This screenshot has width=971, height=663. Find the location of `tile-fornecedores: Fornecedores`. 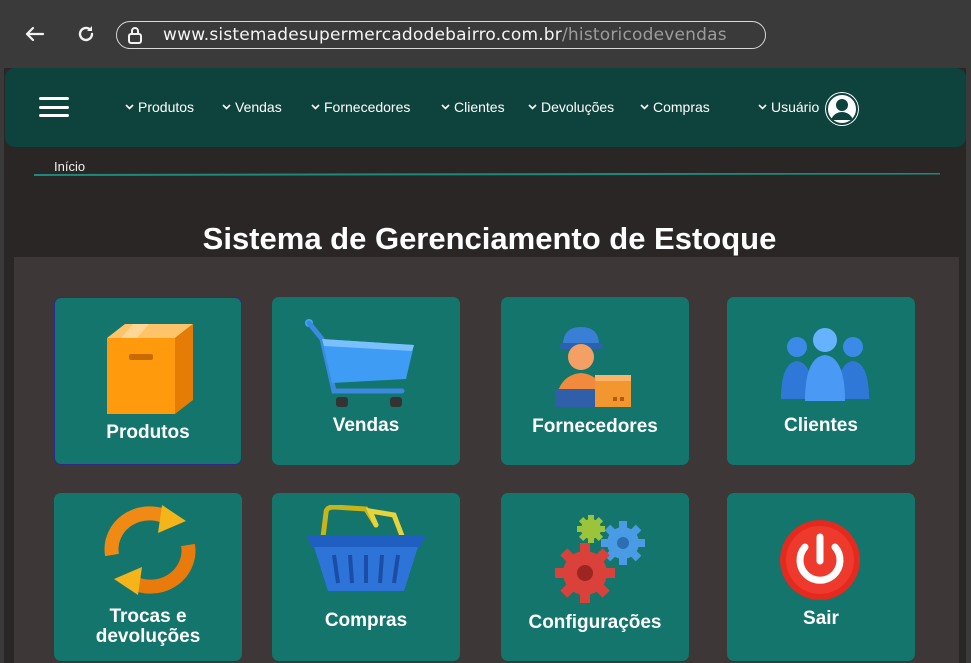

tile-fornecedores: Fornecedores is located at coordinates (595, 381).